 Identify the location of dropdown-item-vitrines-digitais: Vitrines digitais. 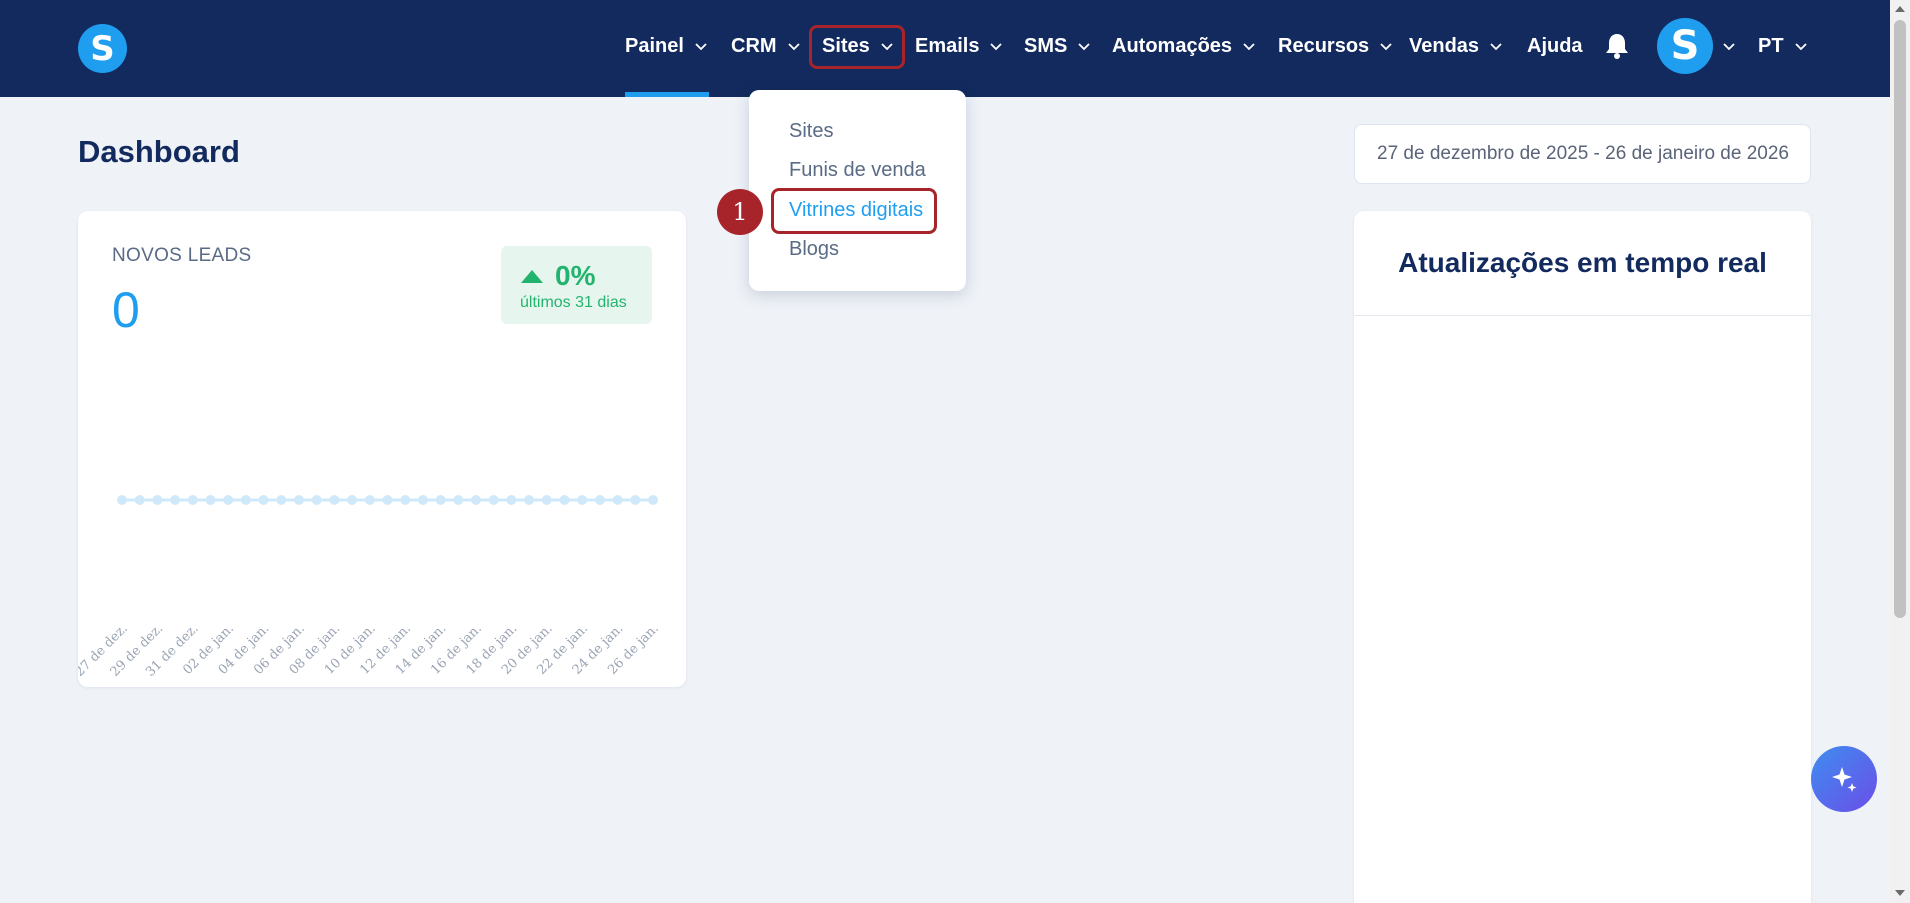
(856, 210).